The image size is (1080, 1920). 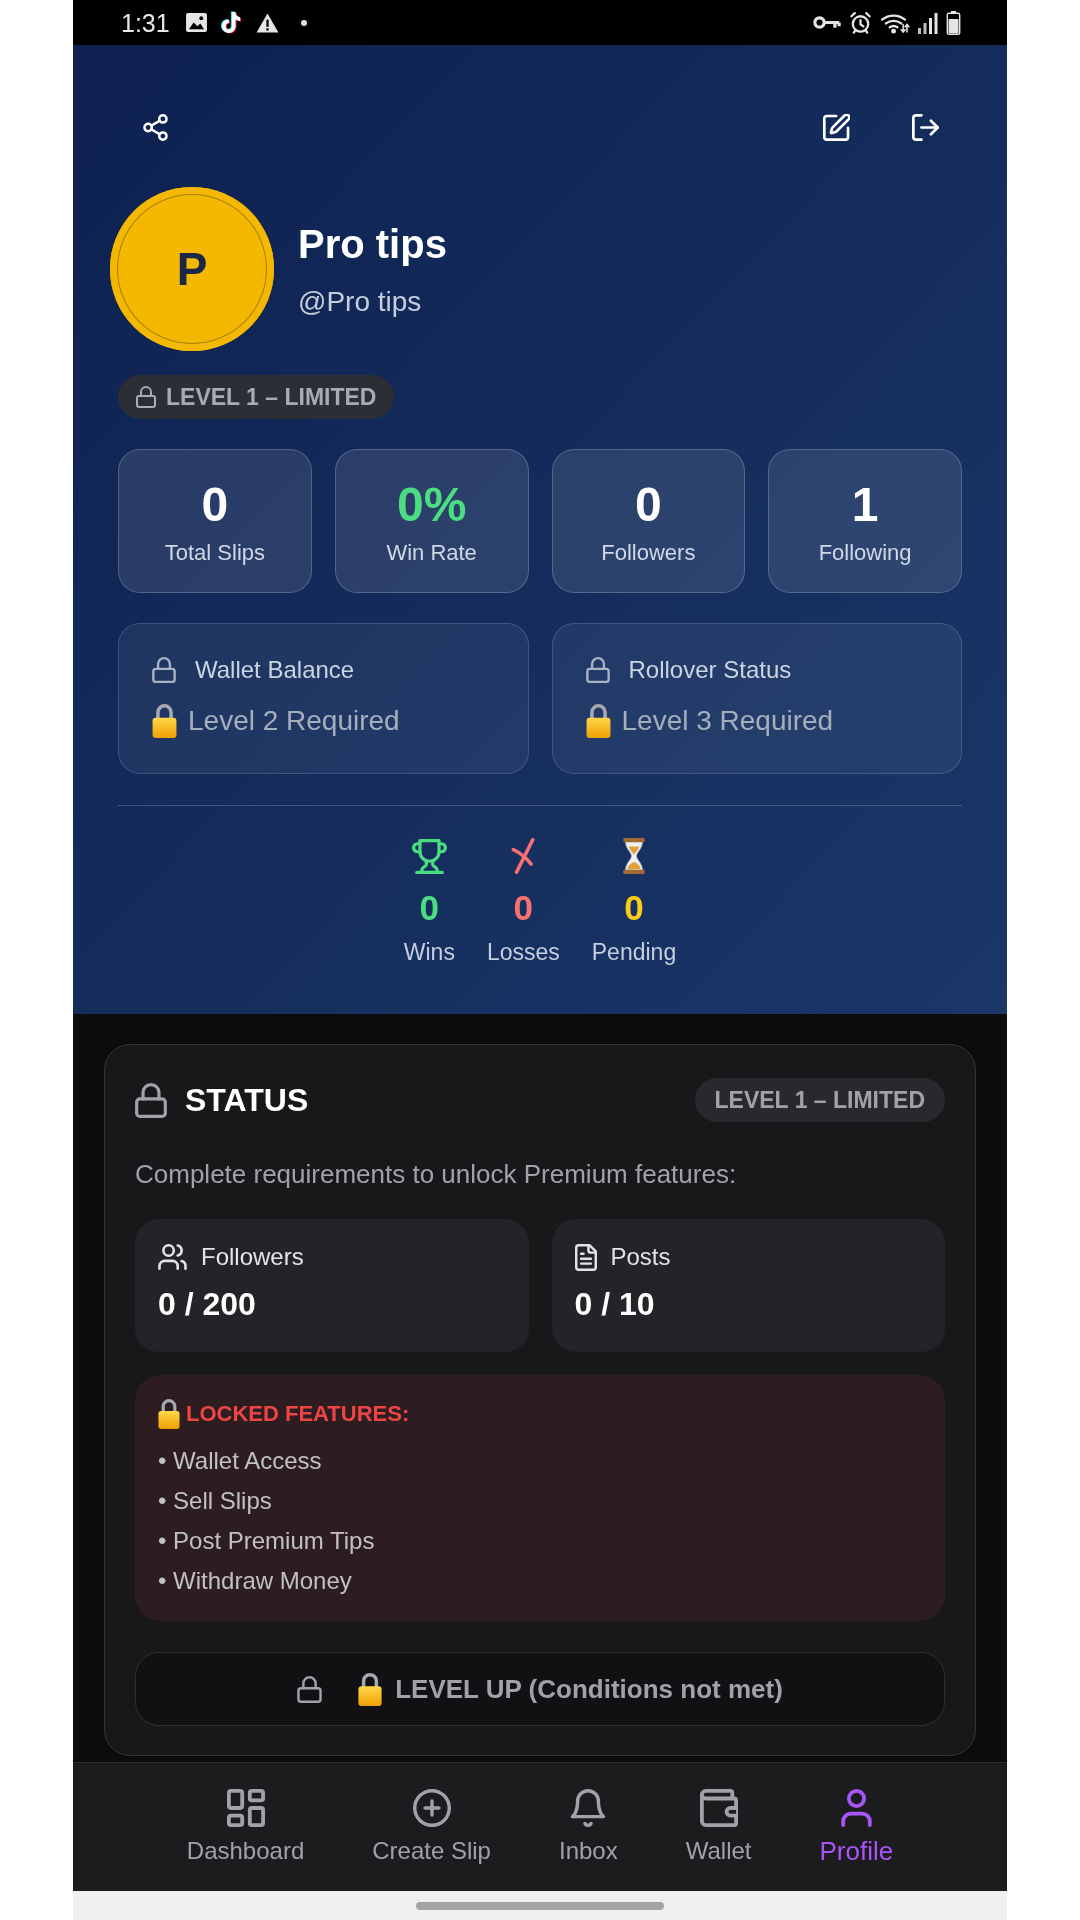 What do you see at coordinates (523, 856) in the screenshot?
I see `cross-icon` at bounding box center [523, 856].